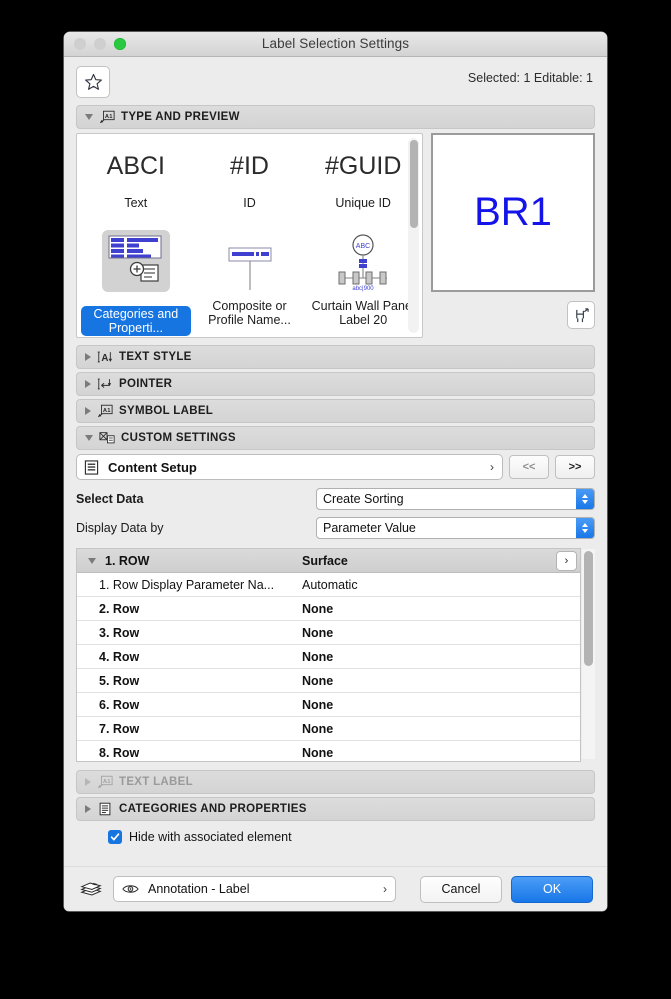  I want to click on row-name: 6. Row, so click(119, 704).